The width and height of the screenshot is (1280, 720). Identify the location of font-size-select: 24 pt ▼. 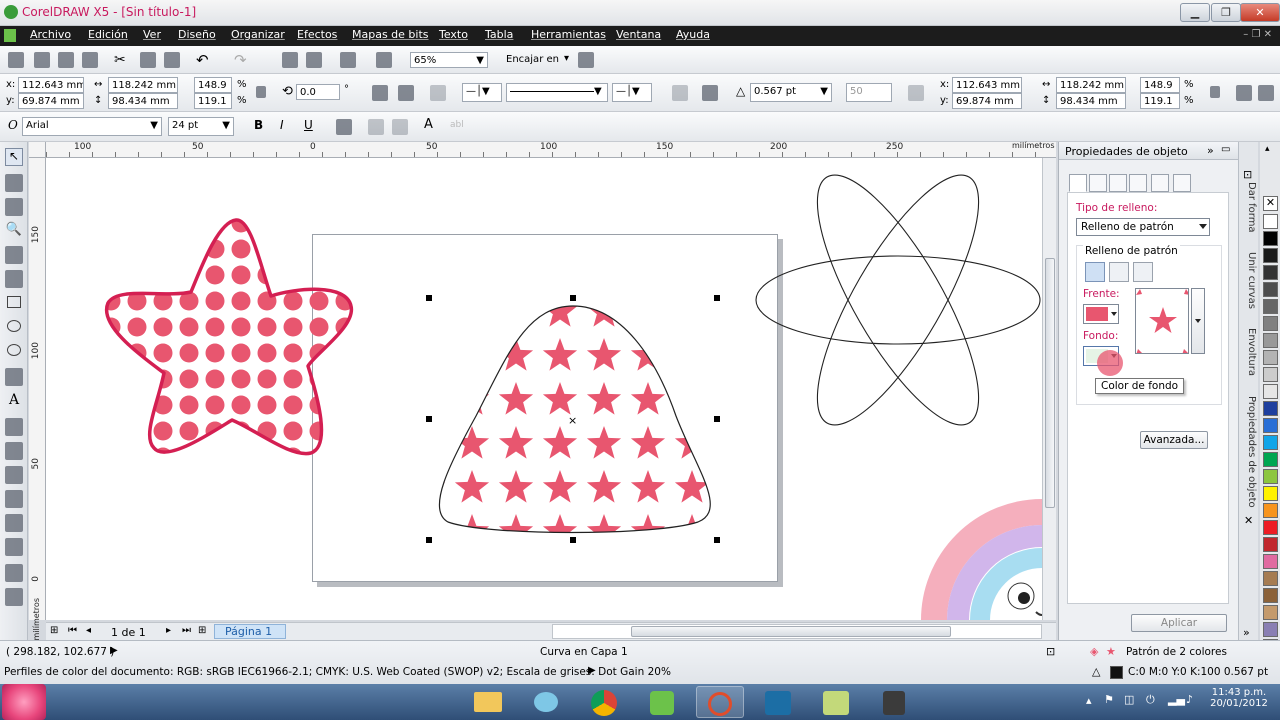
(201, 126).